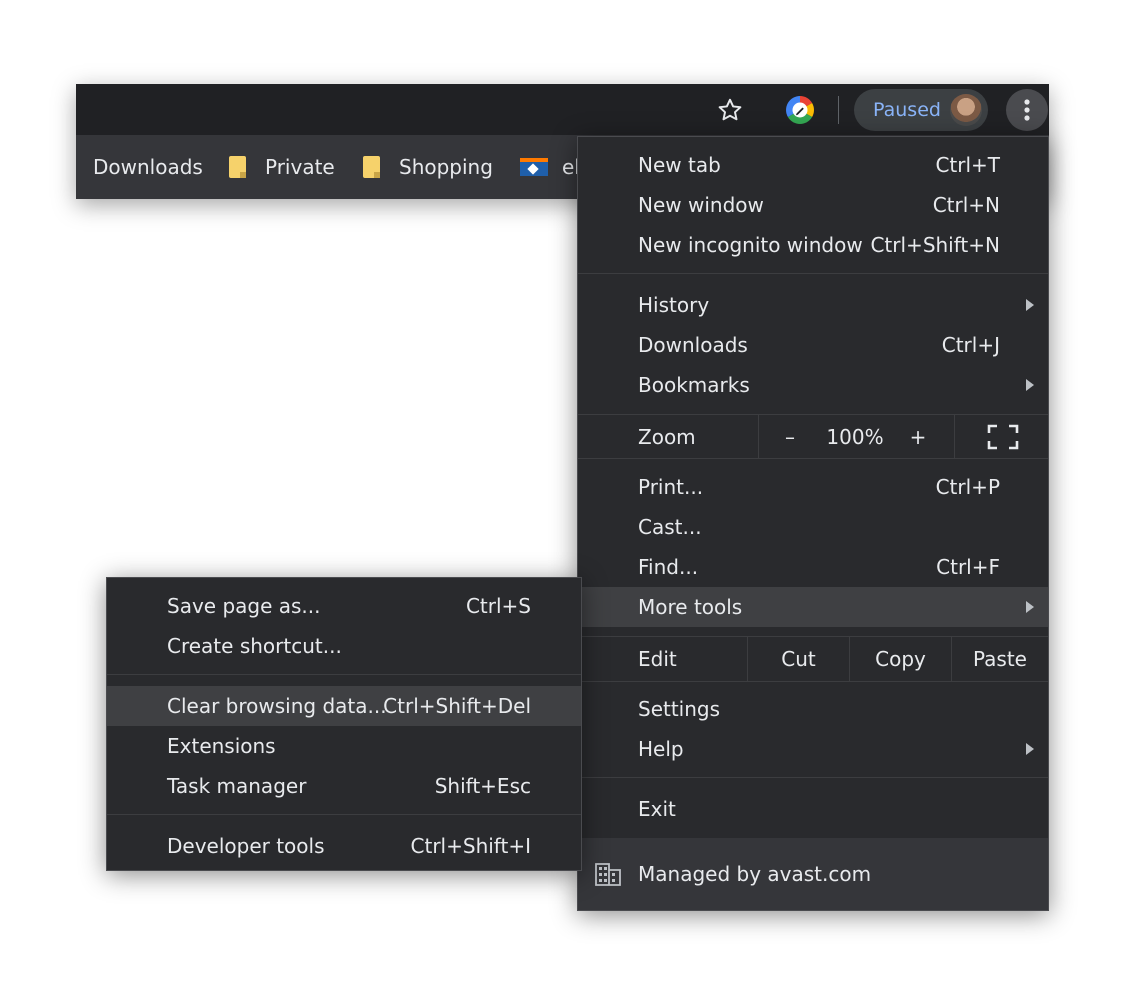  I want to click on zoom-minus-label: –, so click(790, 436).